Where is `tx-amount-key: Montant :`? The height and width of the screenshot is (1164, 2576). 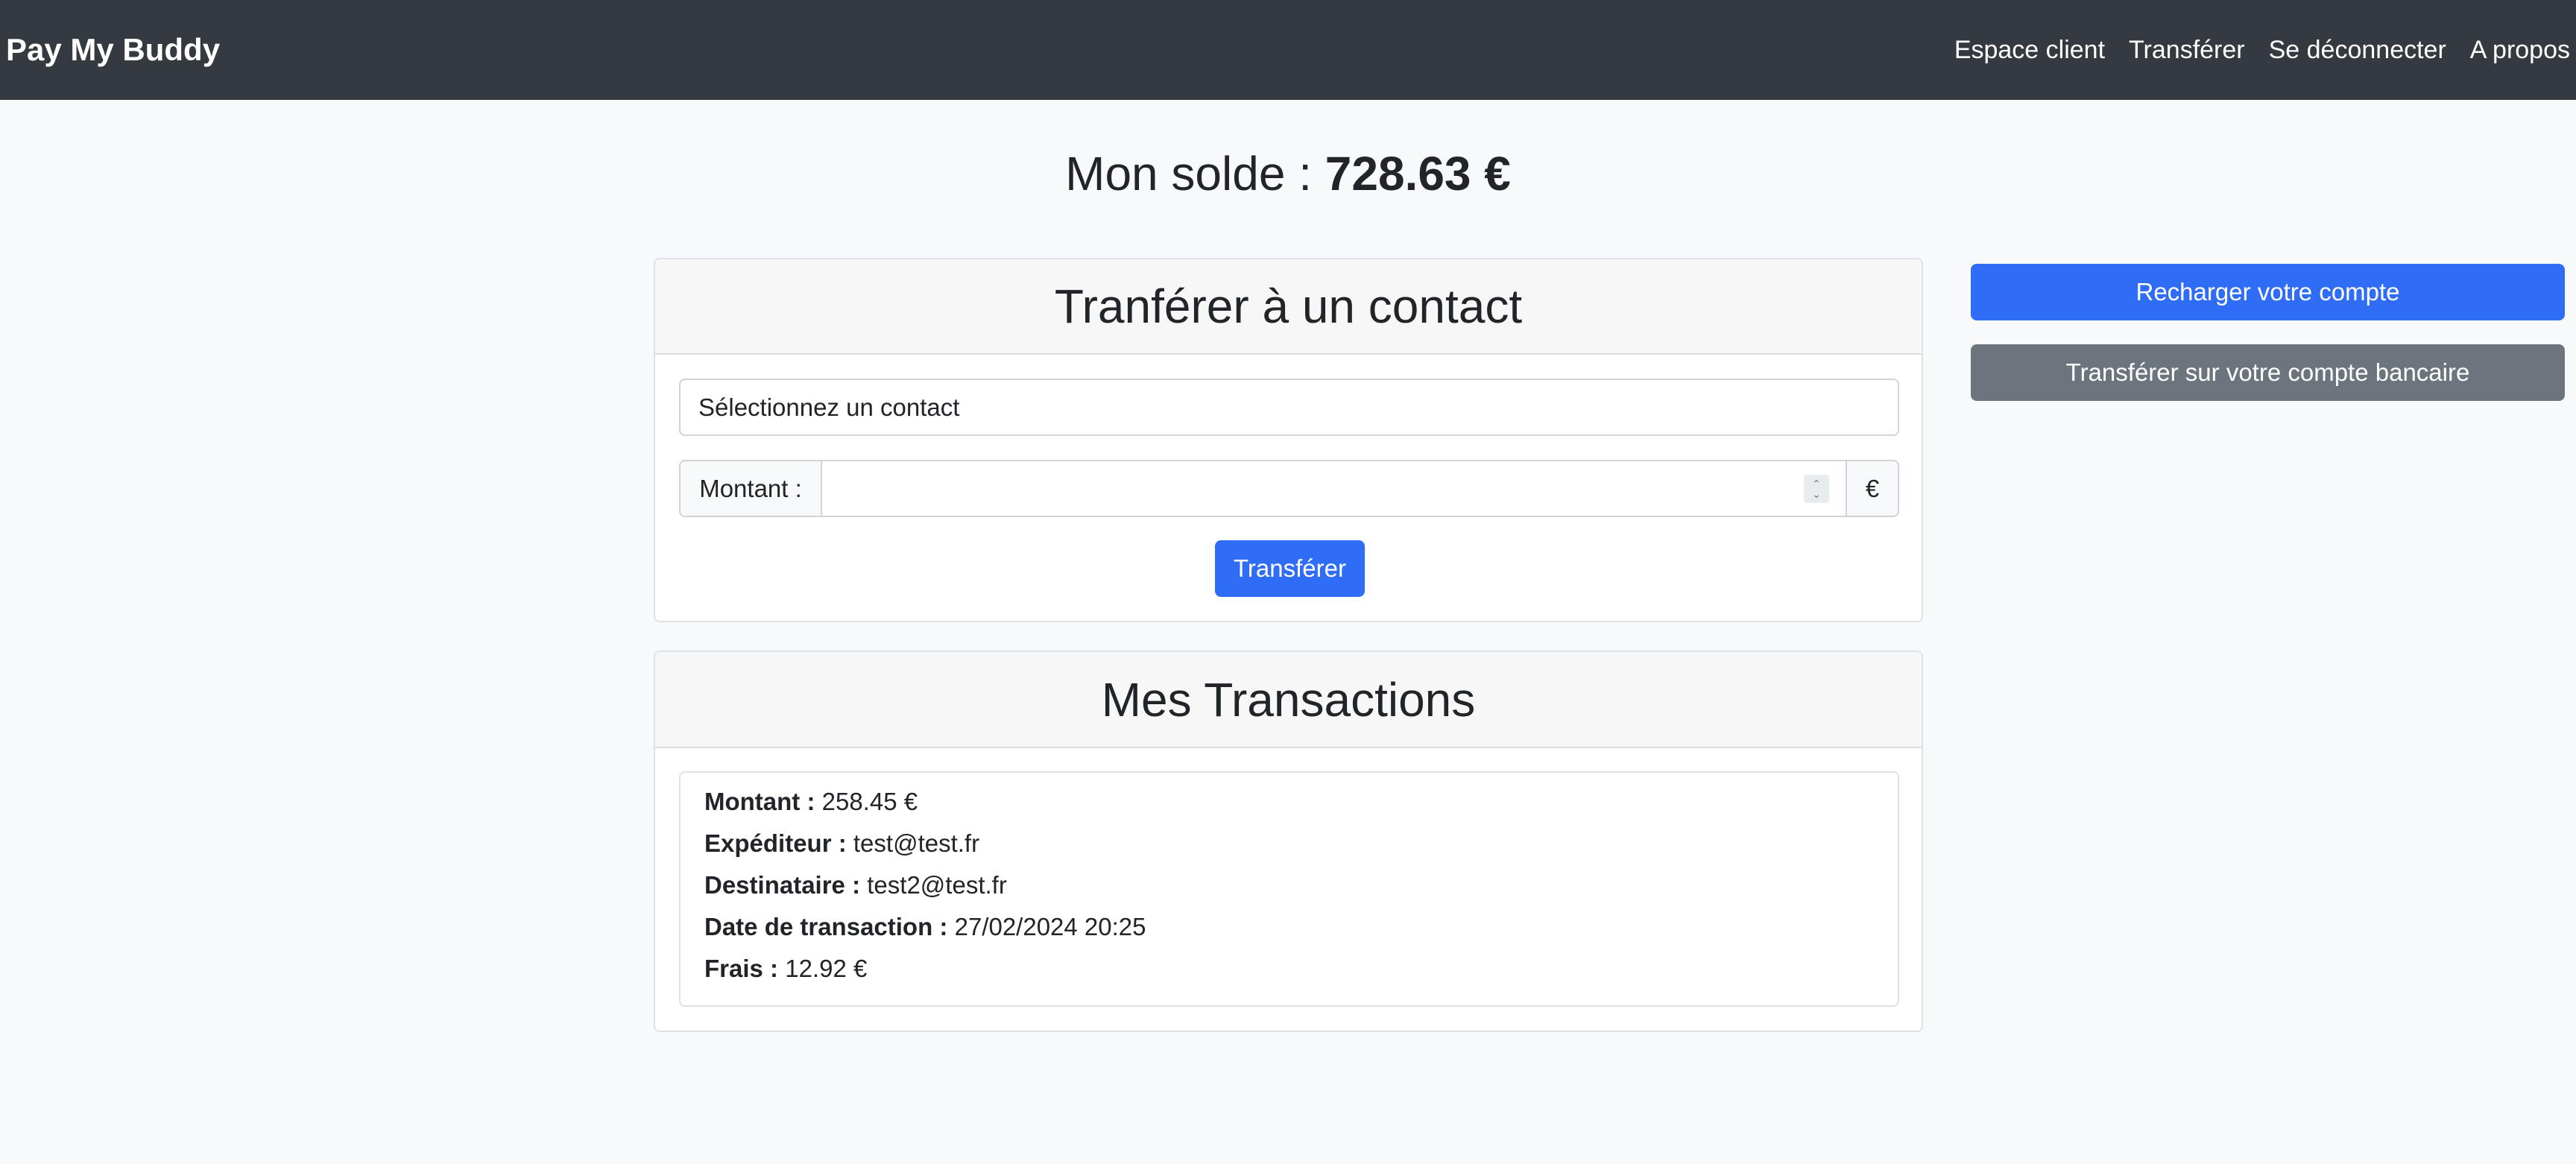
tx-amount-key: Montant : is located at coordinates (759, 801).